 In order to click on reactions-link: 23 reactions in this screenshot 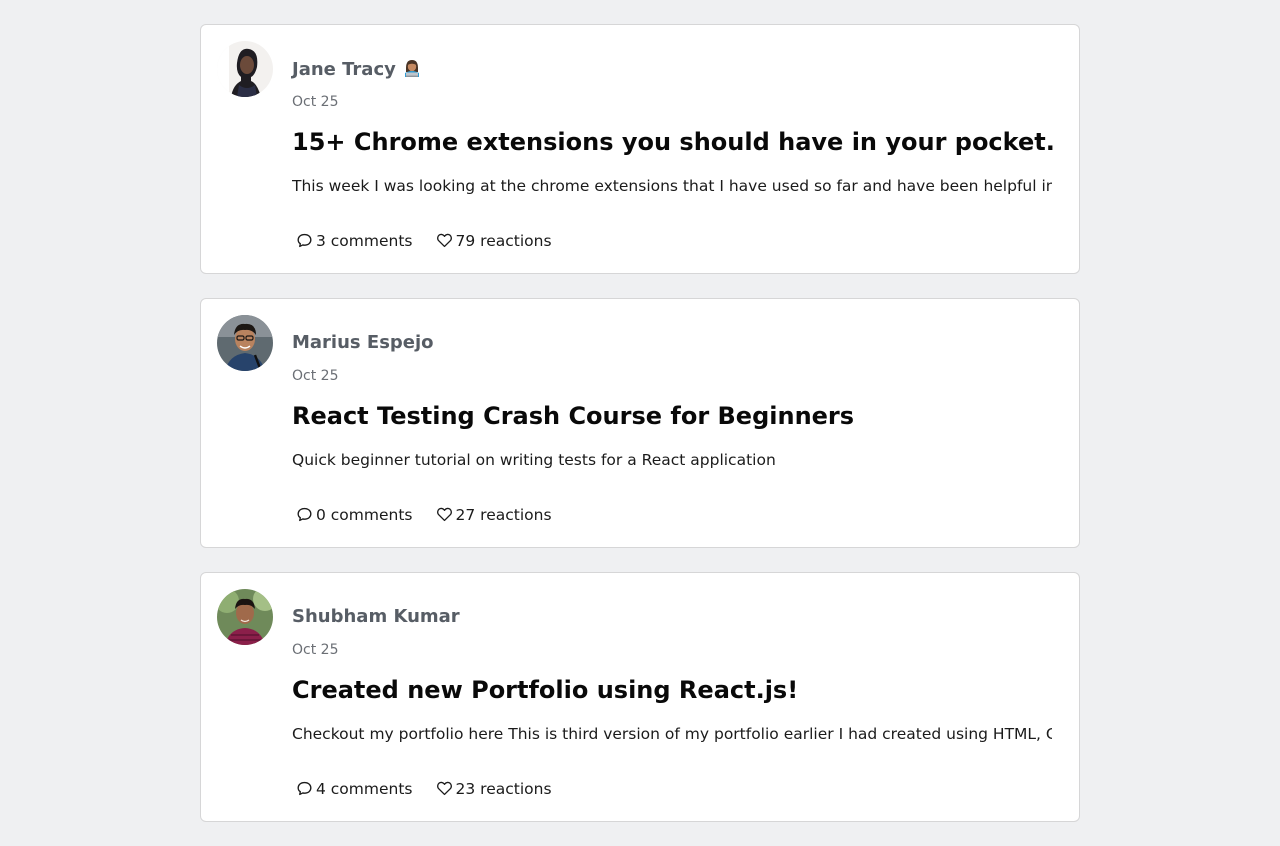, I will do `click(493, 788)`.